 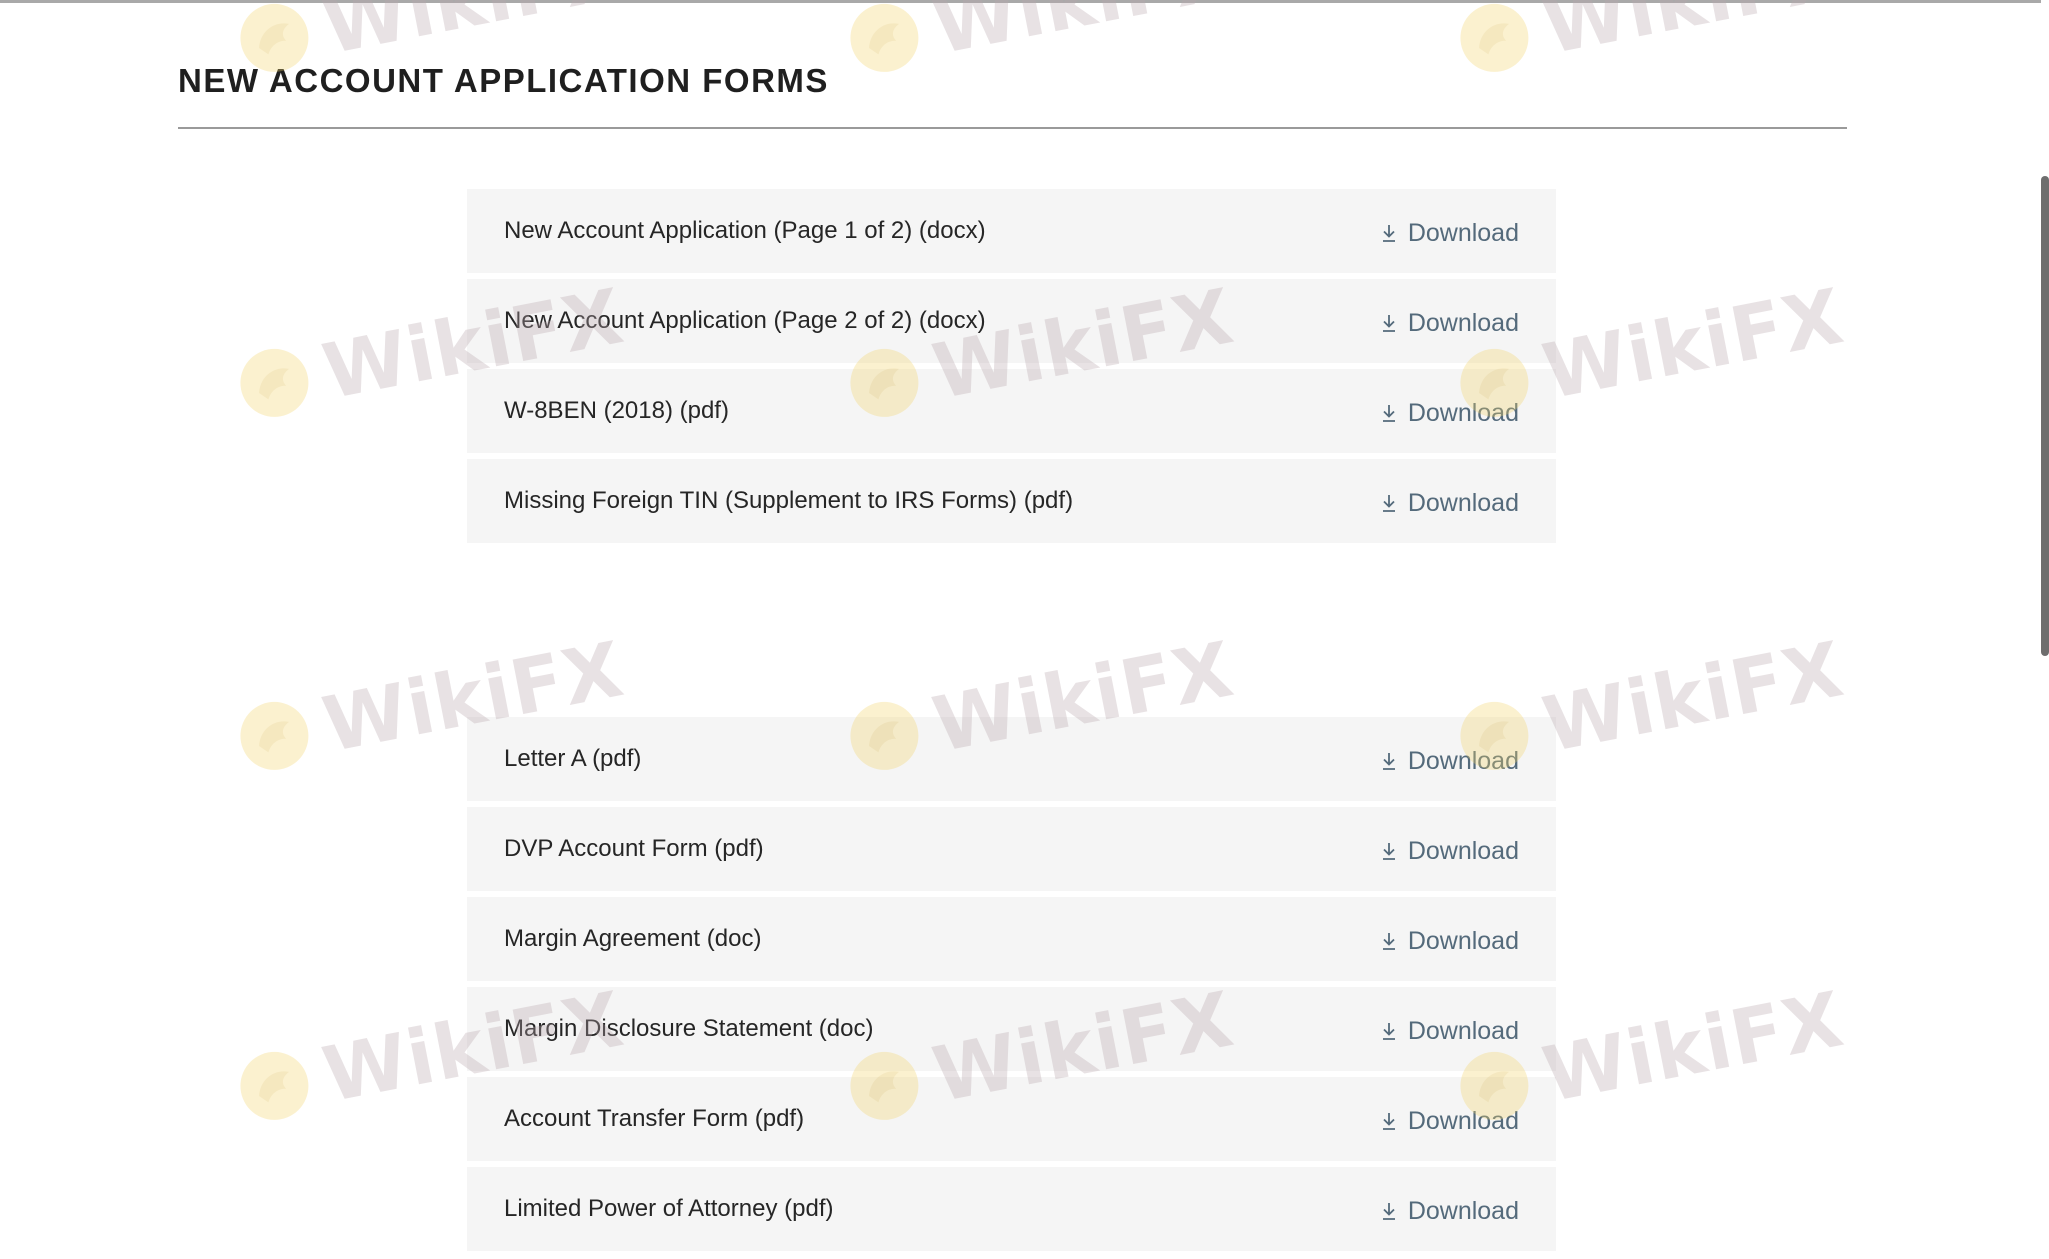 What do you see at coordinates (616, 410) in the screenshot?
I see `form-name: W-8BEN (2018) (pdf)` at bounding box center [616, 410].